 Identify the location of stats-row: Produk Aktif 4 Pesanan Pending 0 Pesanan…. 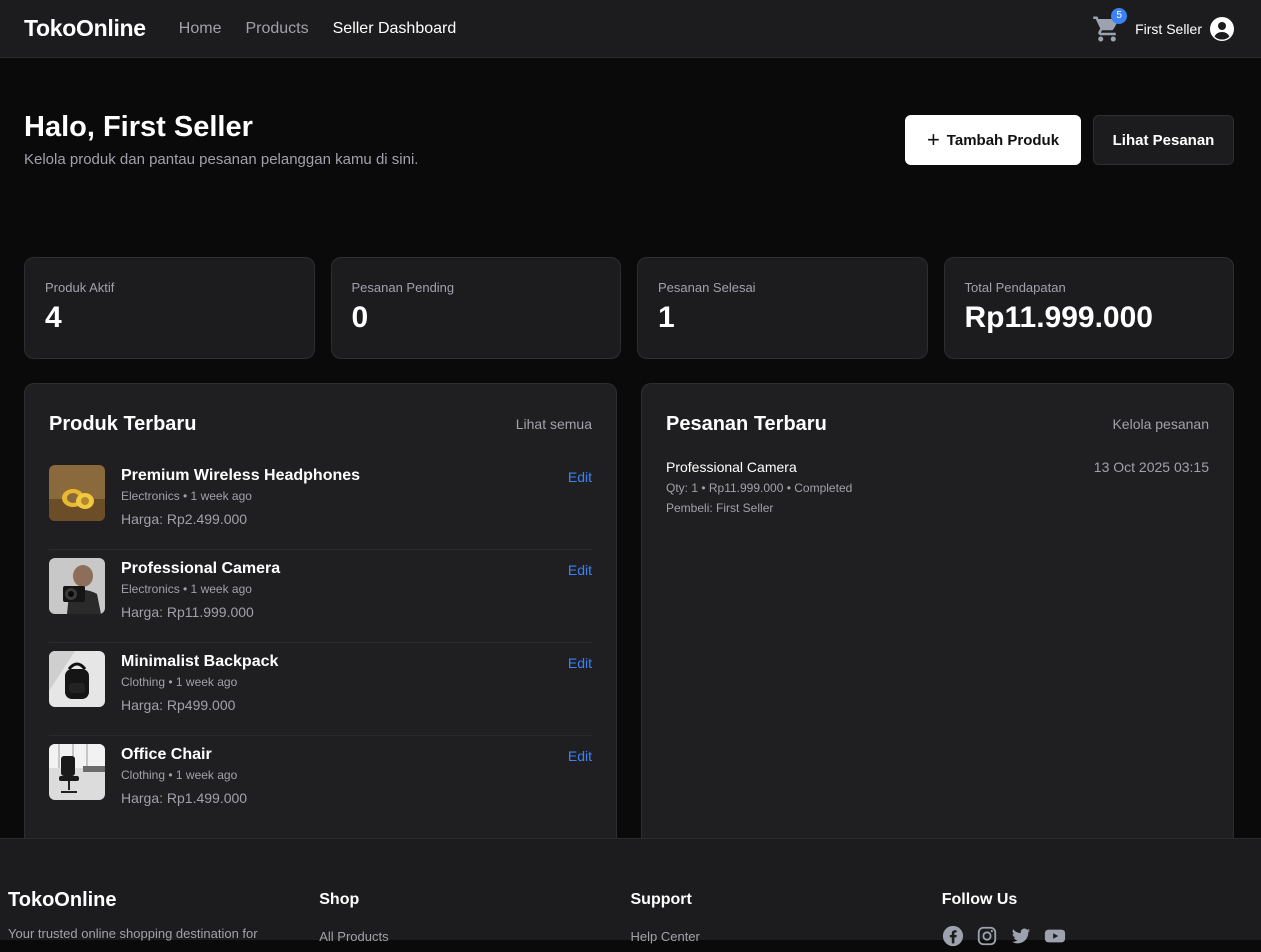
(629, 308).